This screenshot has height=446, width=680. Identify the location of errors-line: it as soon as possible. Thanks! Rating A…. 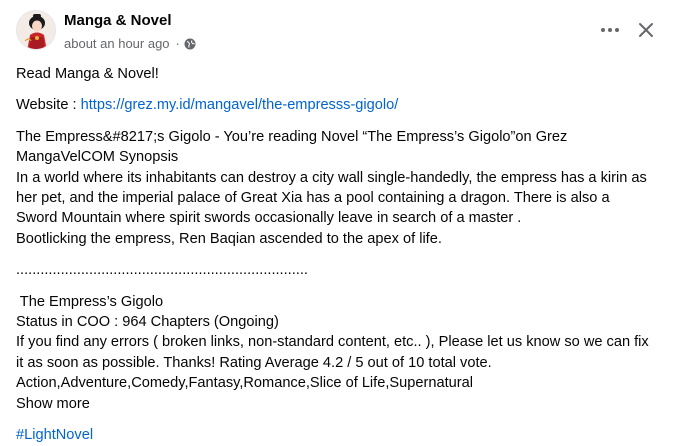
(254, 362).